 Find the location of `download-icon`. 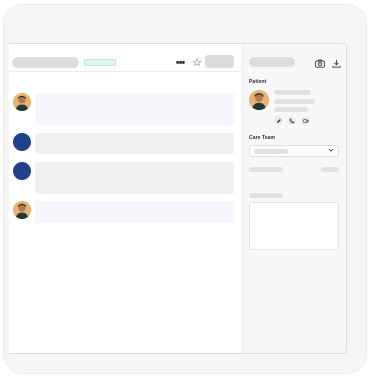

download-icon is located at coordinates (336, 63).